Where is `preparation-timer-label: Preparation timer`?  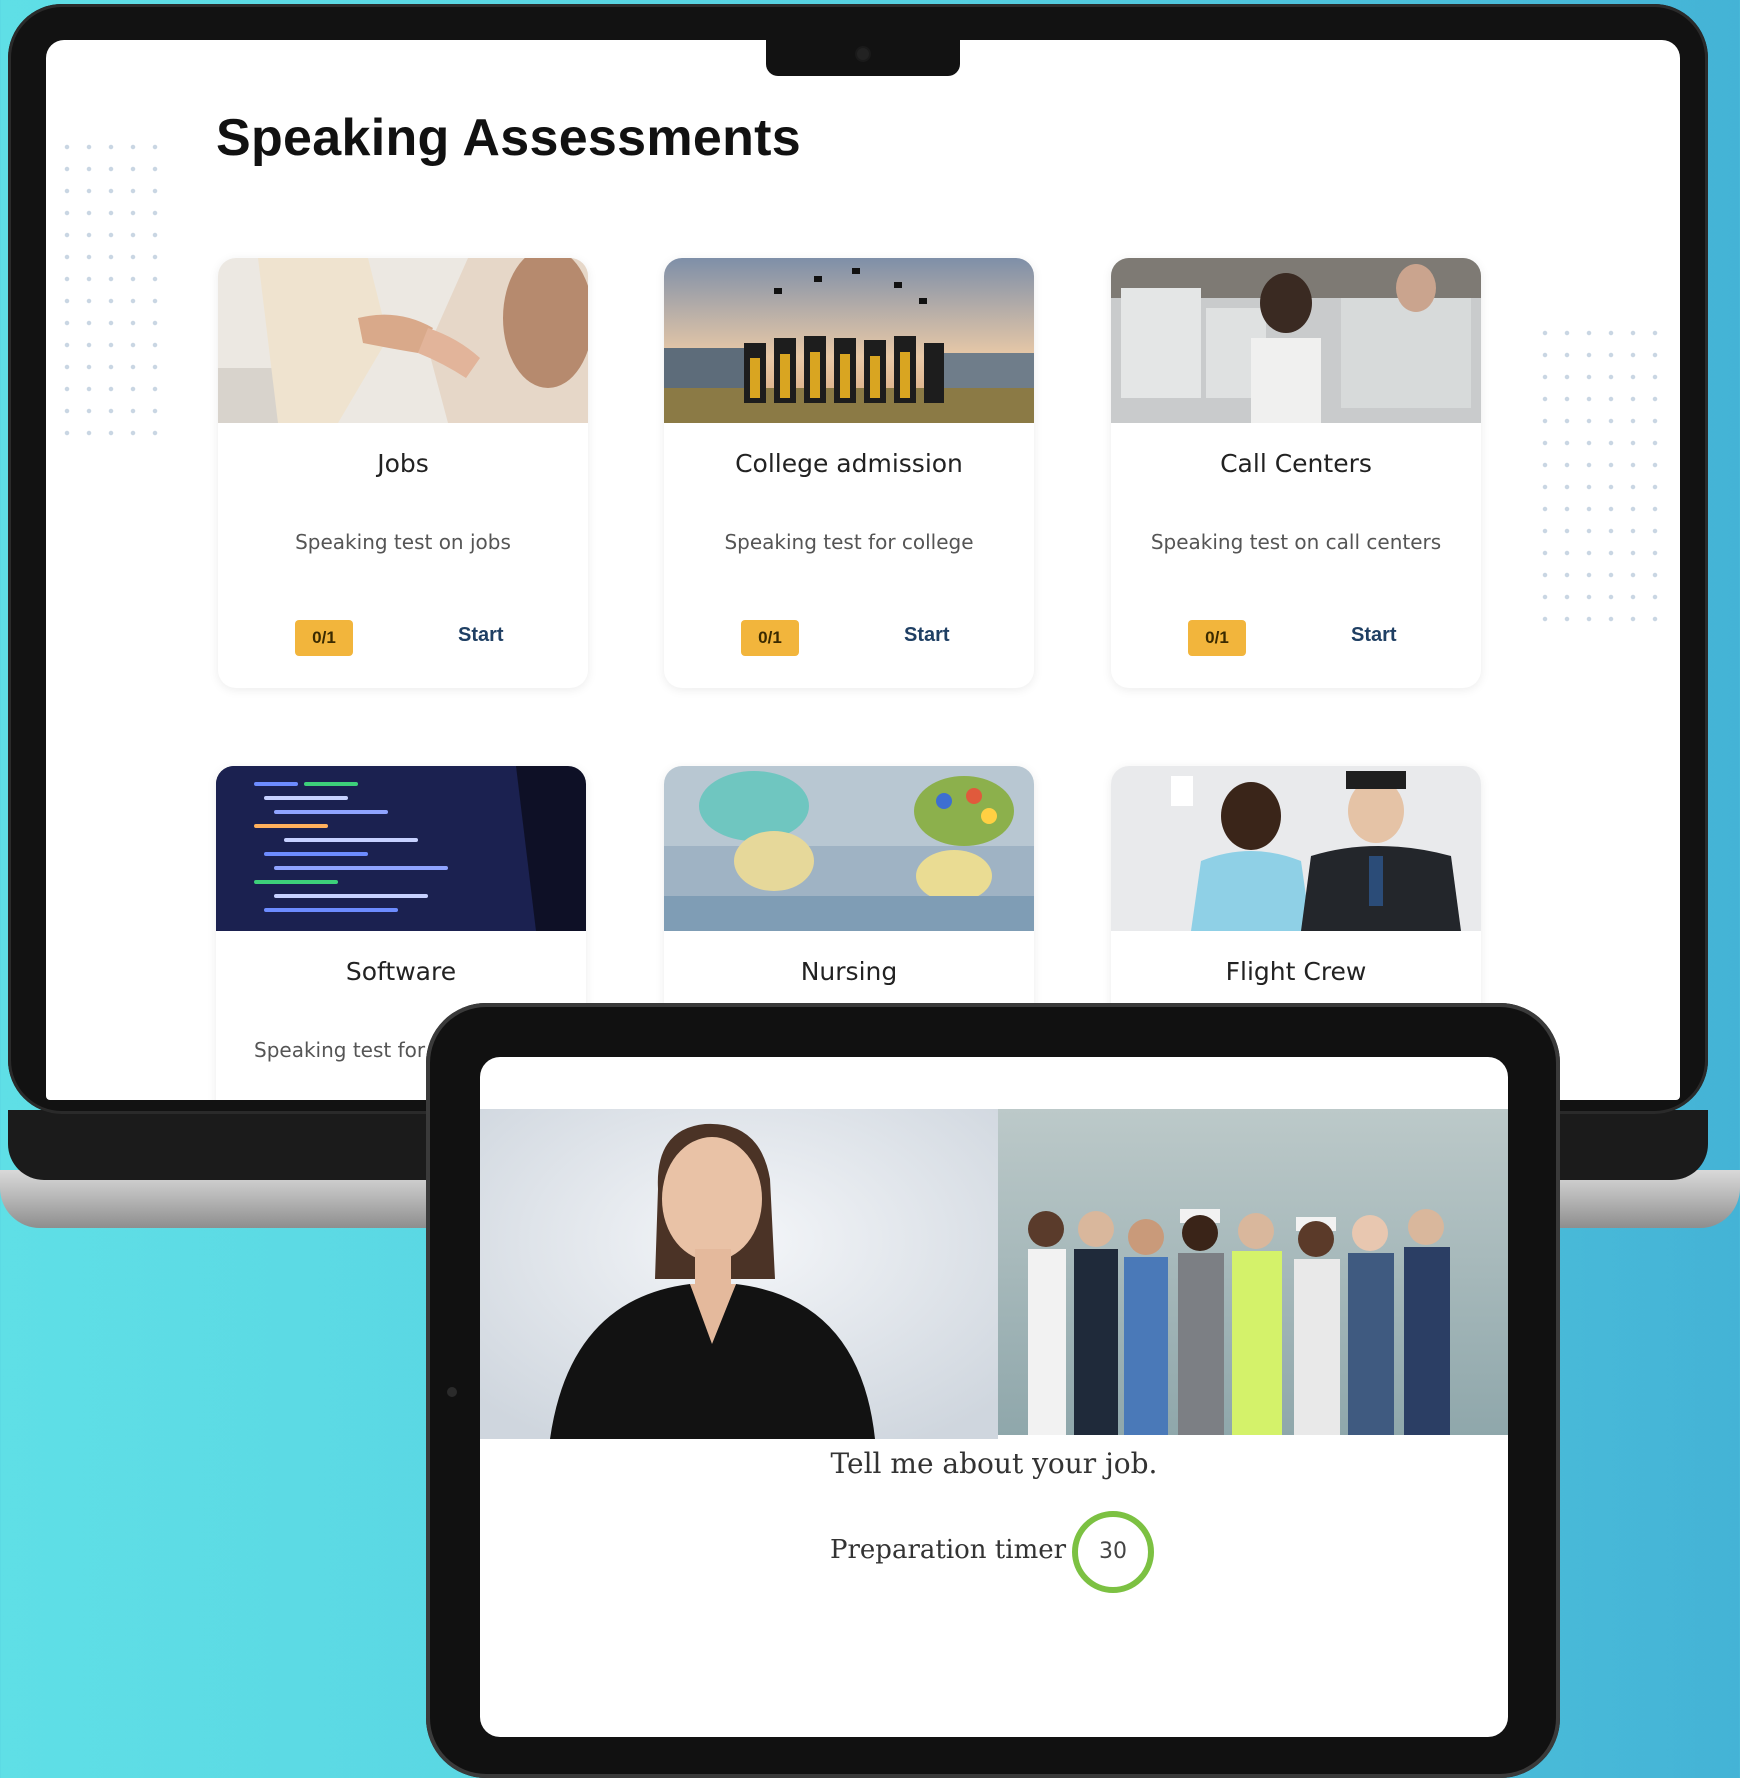 preparation-timer-label: Preparation timer is located at coordinates (948, 1550).